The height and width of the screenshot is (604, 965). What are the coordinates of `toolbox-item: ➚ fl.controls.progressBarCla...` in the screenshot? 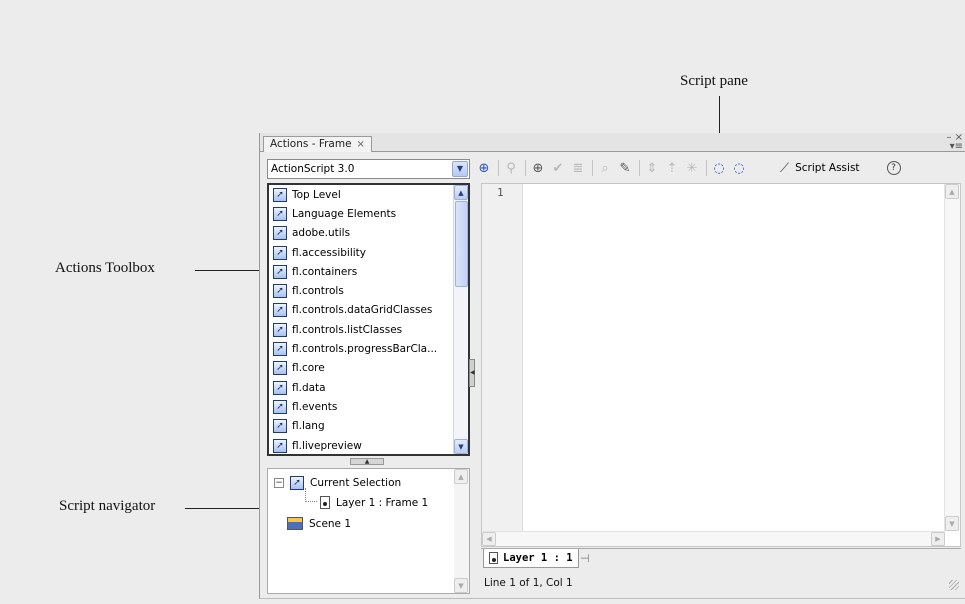 It's located at (368, 348).